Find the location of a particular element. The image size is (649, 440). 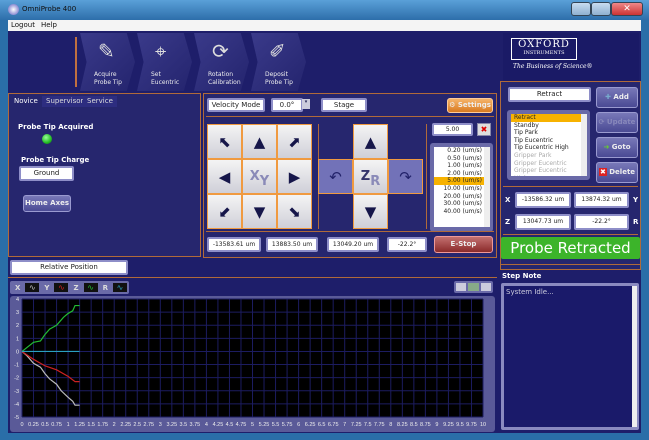

angle-field: 0.0° is located at coordinates (287, 105).